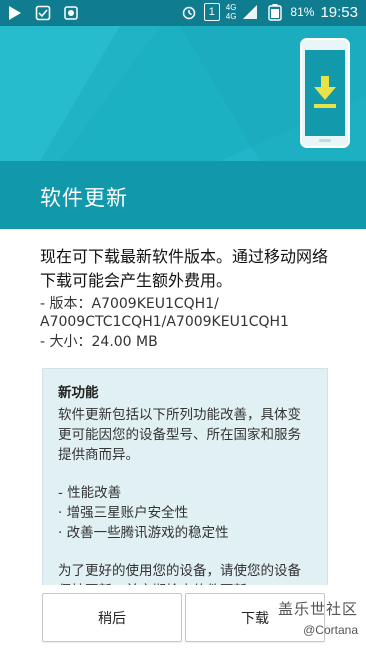  Describe the element at coordinates (231, 12) in the screenshot. I see `network-type: 4G 4G` at that location.